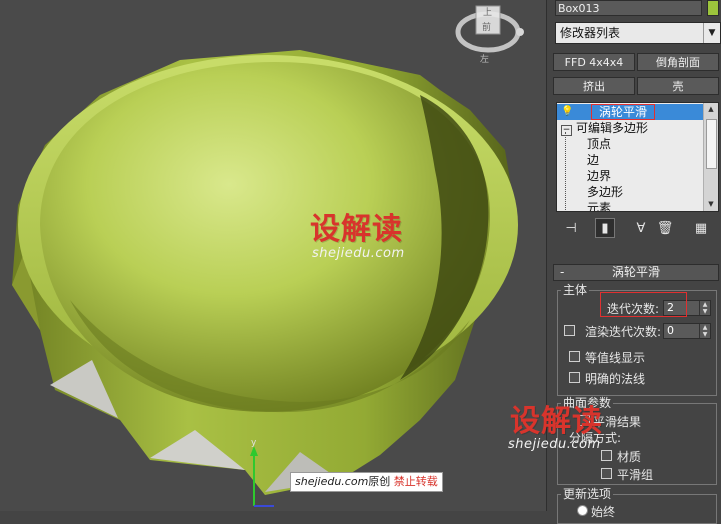  Describe the element at coordinates (612, 128) in the screenshot. I see `stack-item-label: 可编辑多边形` at that location.